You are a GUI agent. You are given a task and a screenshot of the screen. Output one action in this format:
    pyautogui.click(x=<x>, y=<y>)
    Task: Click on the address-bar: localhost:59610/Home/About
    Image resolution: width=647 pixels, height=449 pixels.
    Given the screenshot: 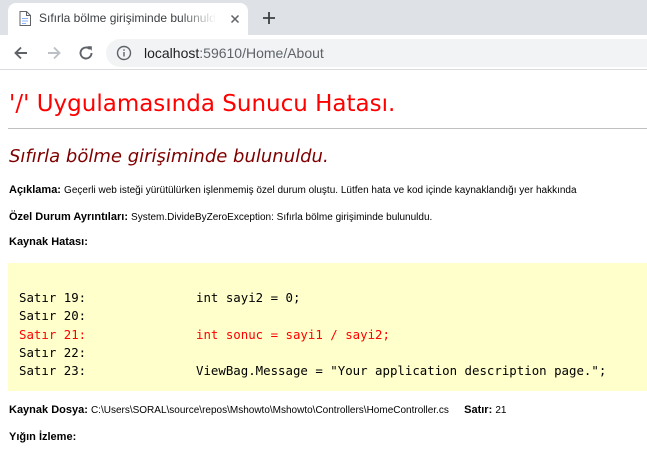 What is the action you would take?
    pyautogui.click(x=376, y=53)
    